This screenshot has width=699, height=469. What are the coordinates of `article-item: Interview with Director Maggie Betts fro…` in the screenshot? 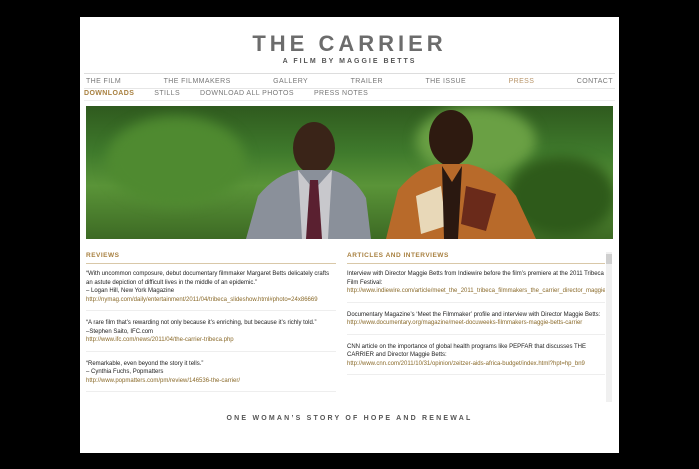 It's located at (476, 286).